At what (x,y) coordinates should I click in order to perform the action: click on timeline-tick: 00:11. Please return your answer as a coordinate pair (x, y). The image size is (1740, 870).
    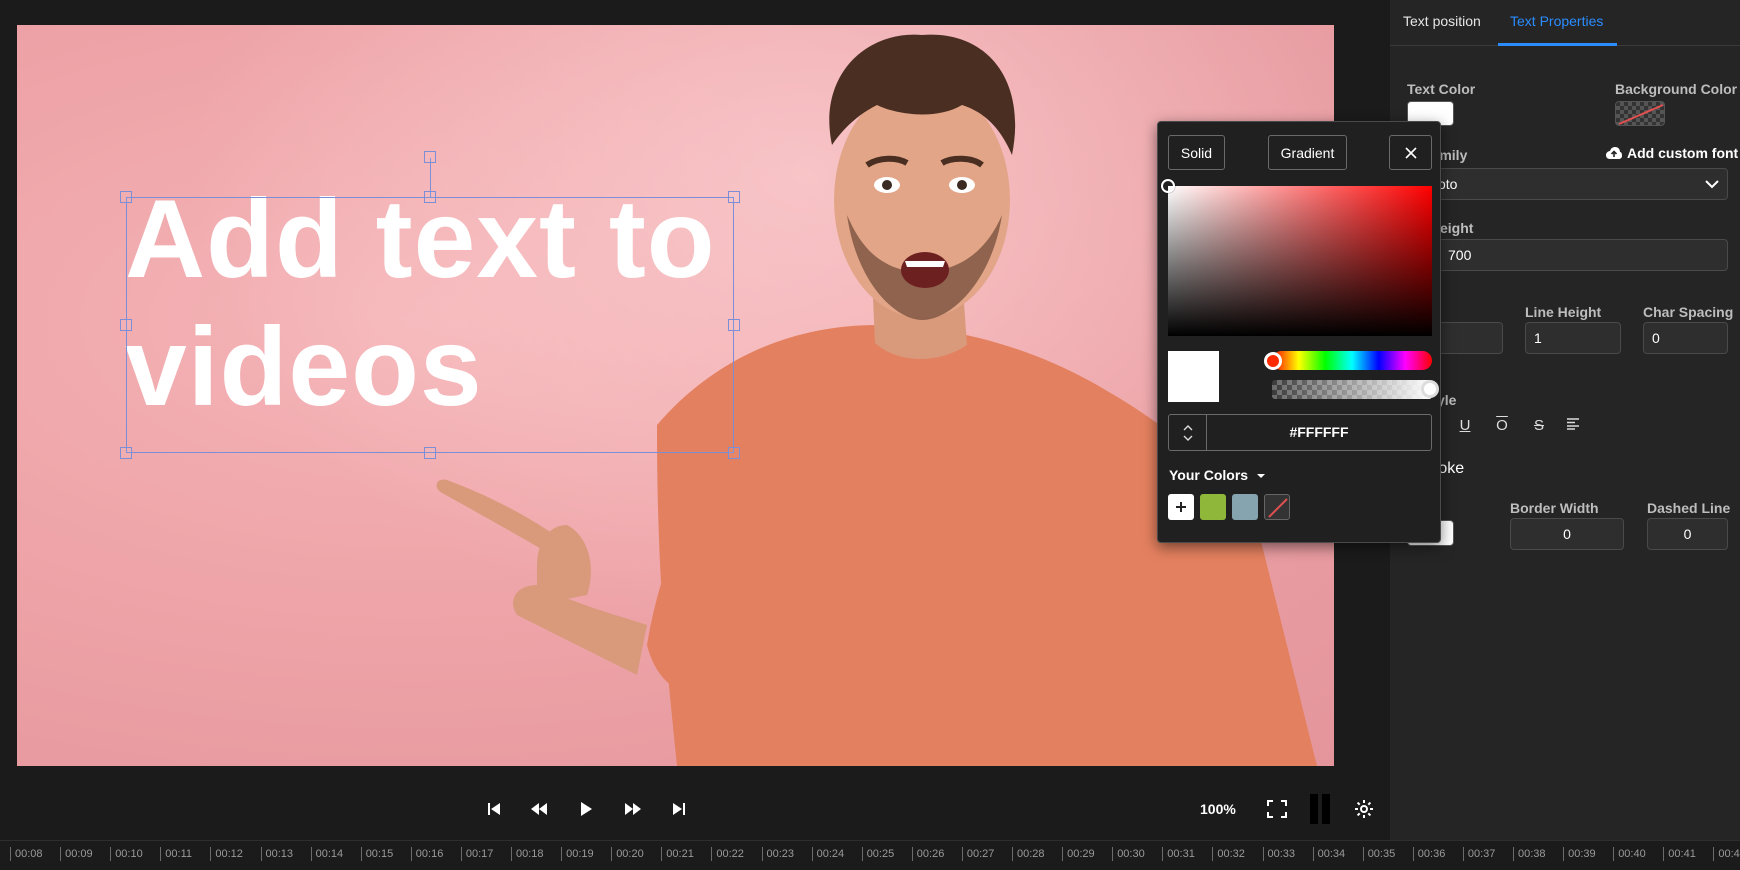
    Looking at the image, I should click on (176, 854).